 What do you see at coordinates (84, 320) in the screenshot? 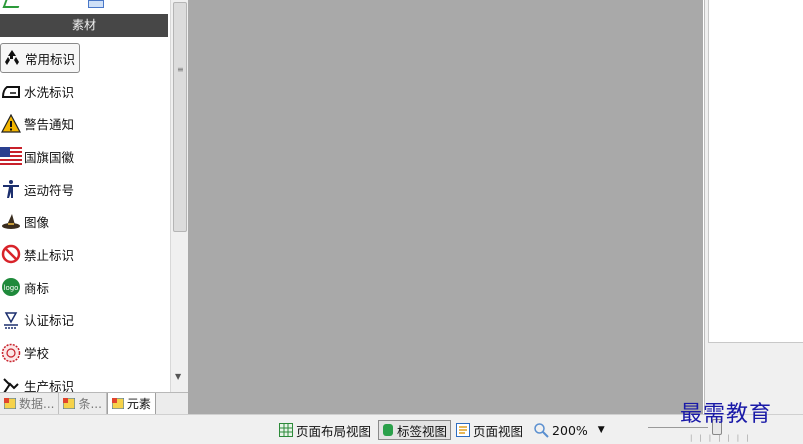
I see `category-item-certification: 认证标记` at bounding box center [84, 320].